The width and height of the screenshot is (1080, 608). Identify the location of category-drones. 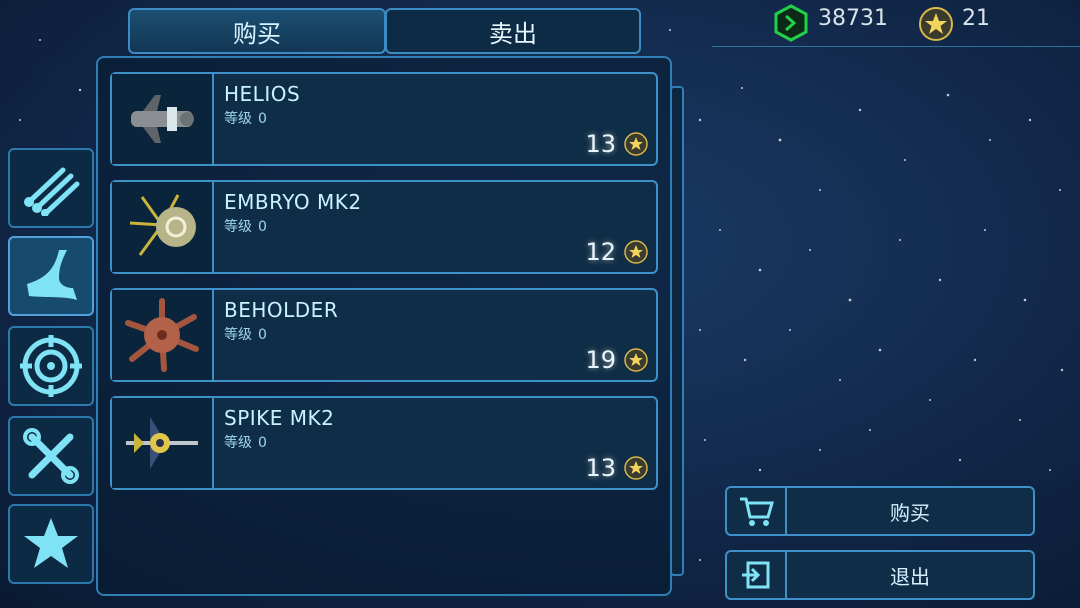
(51, 276).